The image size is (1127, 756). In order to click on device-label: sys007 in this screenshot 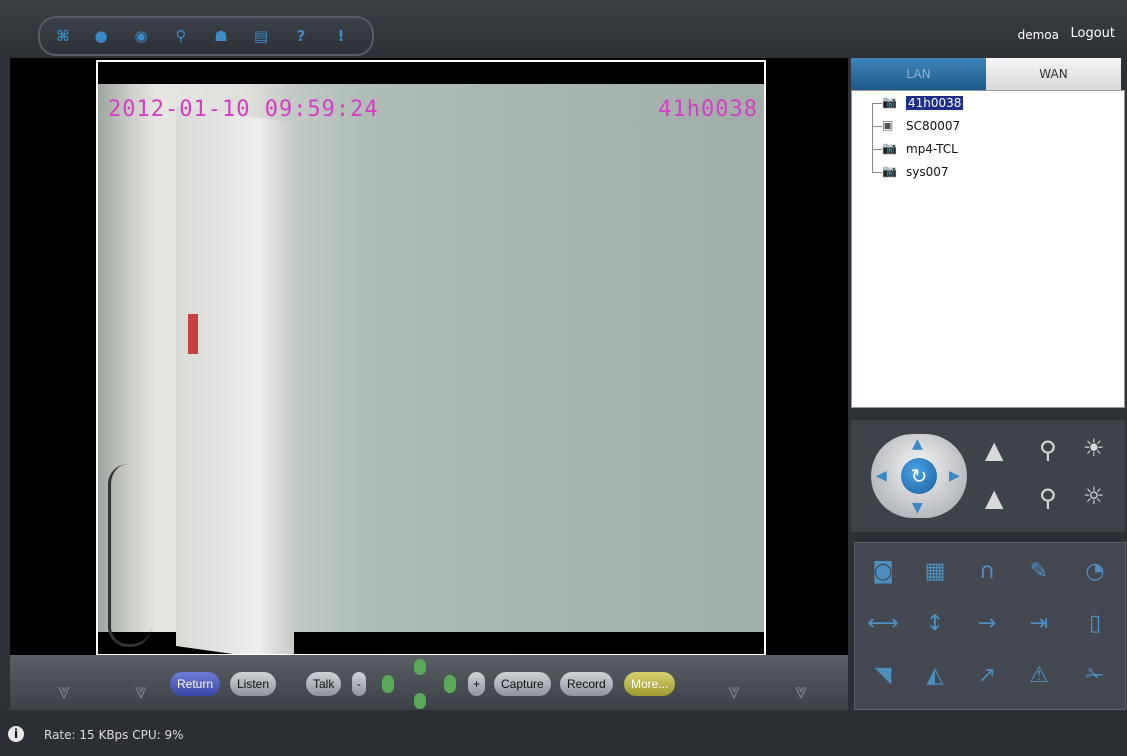, I will do `click(927, 172)`.